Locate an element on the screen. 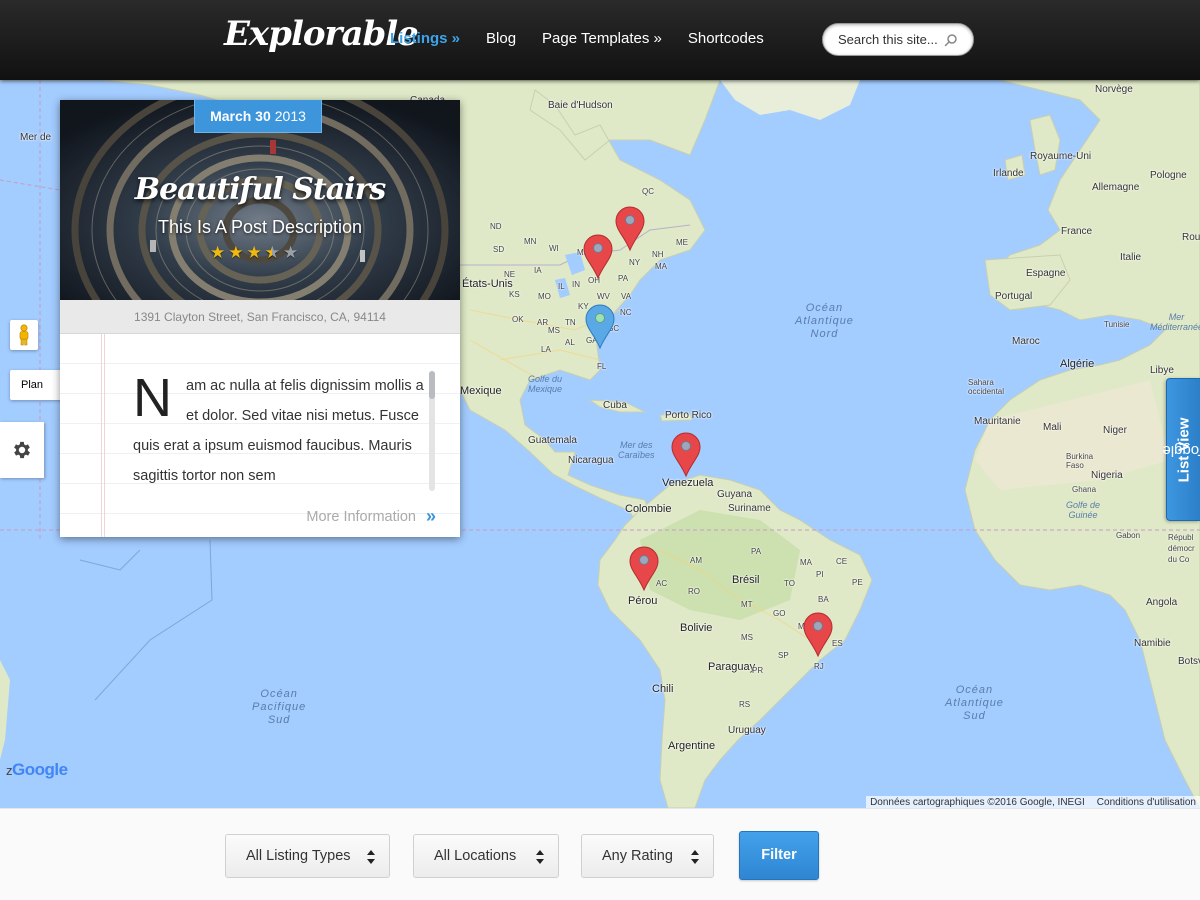  excerpt-scrollbar is located at coordinates (432, 431).